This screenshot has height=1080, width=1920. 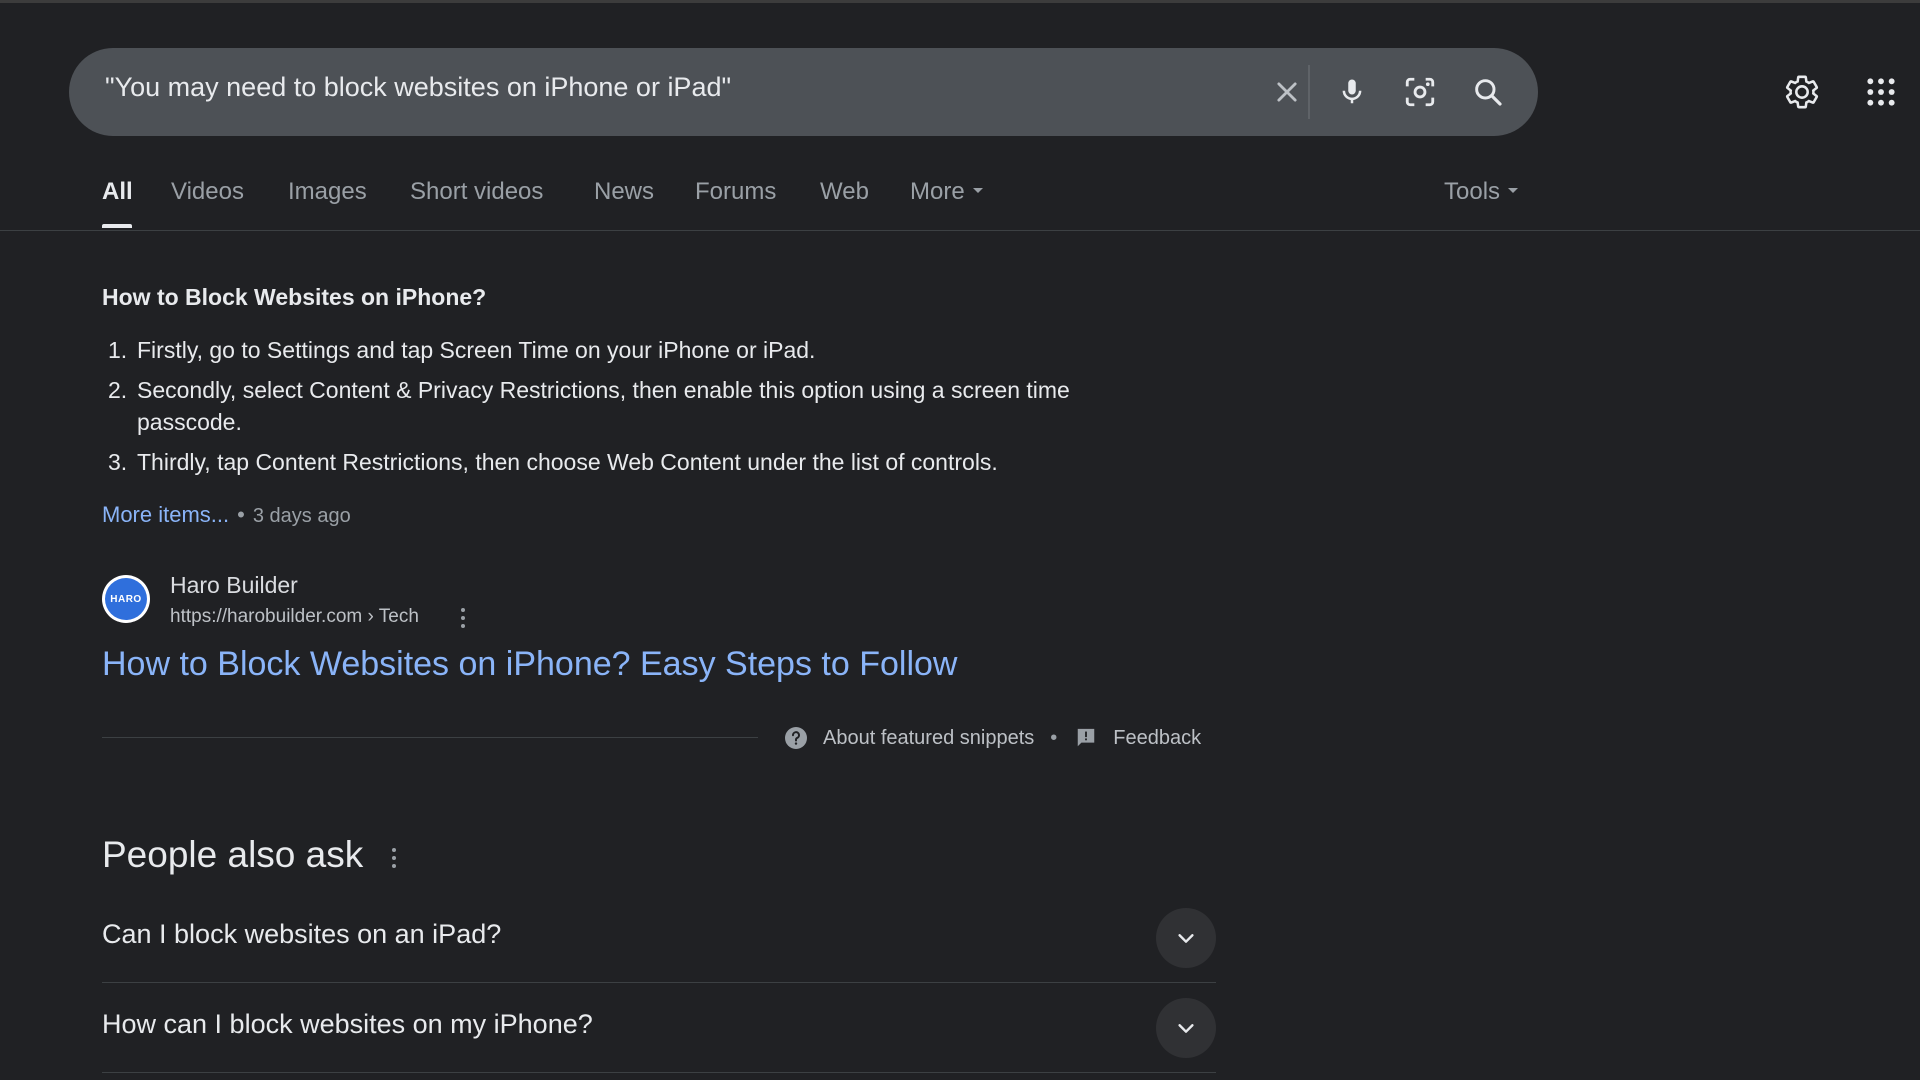 What do you see at coordinates (294, 617) in the screenshot?
I see `source-url: https://harobuilder.com › Tech` at bounding box center [294, 617].